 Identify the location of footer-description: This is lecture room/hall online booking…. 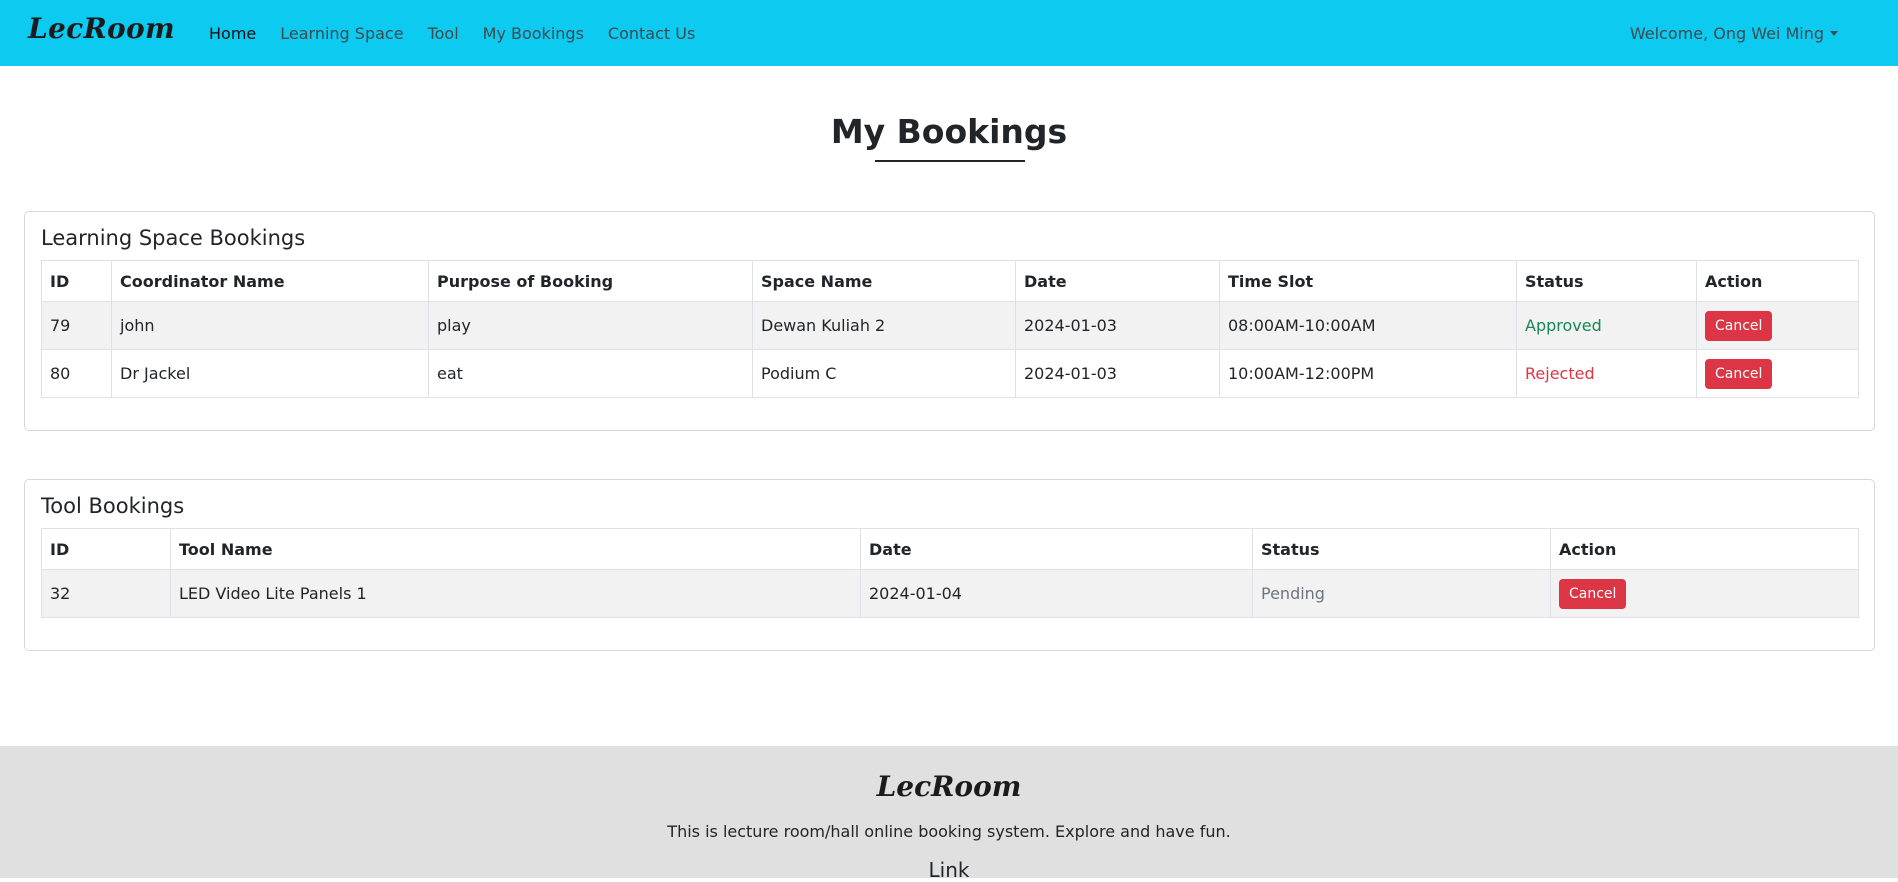
(949, 831).